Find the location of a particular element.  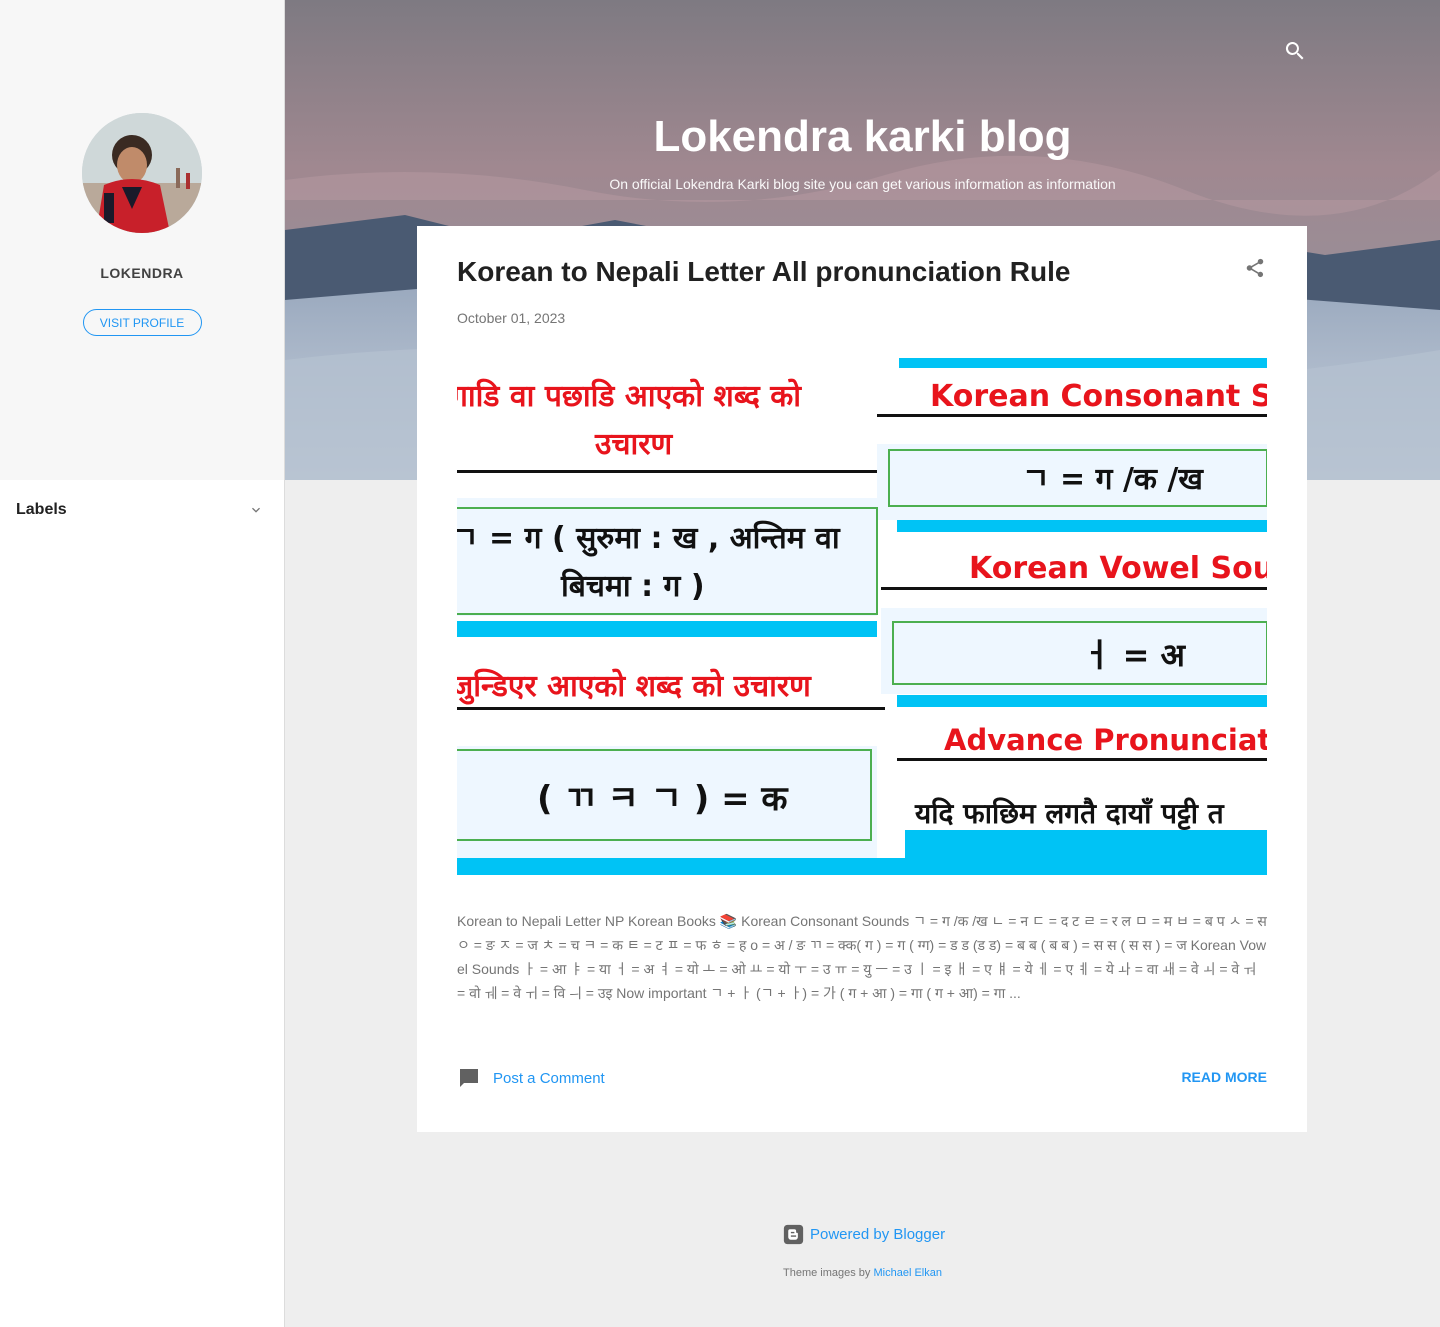

post-date: October 01, 2023 is located at coordinates (511, 318).